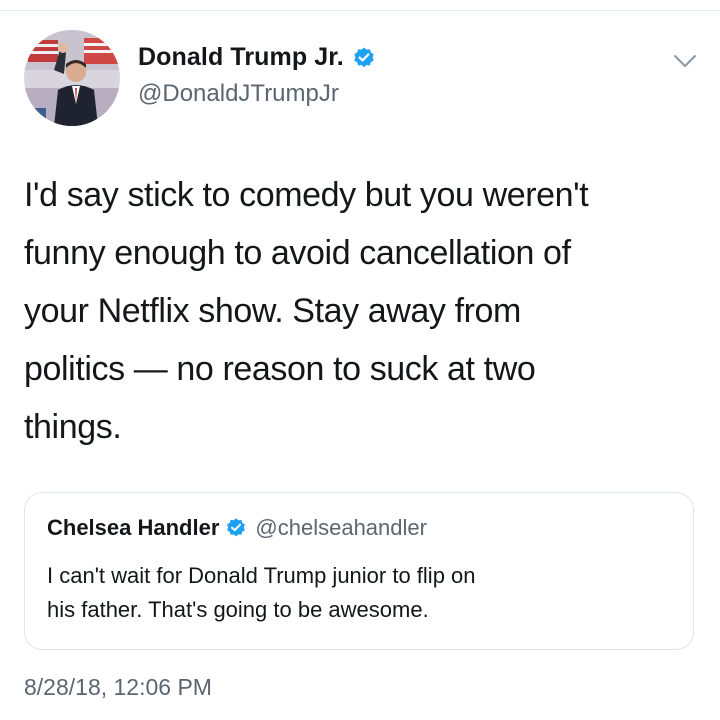 The image size is (720, 720). What do you see at coordinates (32, 113) in the screenshot?
I see `svg-text: YO` at bounding box center [32, 113].